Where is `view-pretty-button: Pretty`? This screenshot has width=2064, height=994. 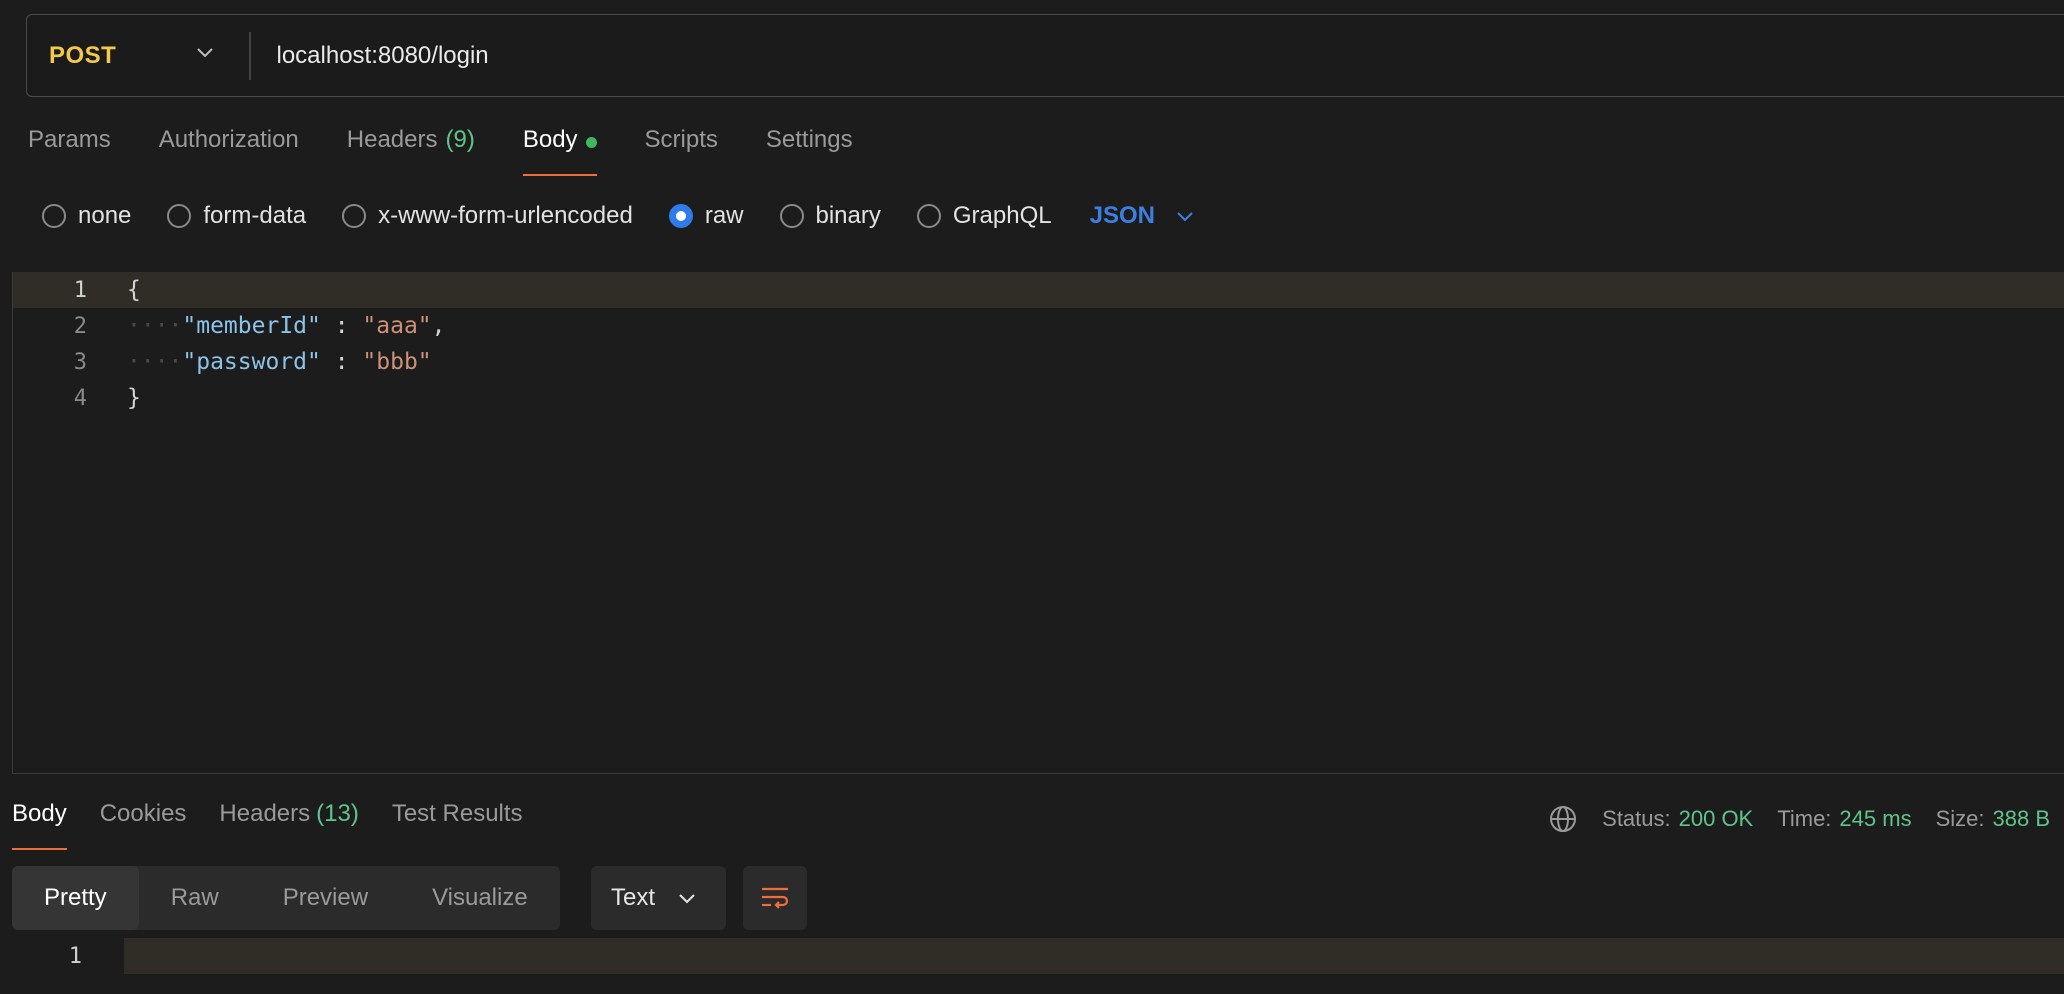
view-pretty-button: Pretty is located at coordinates (75, 898).